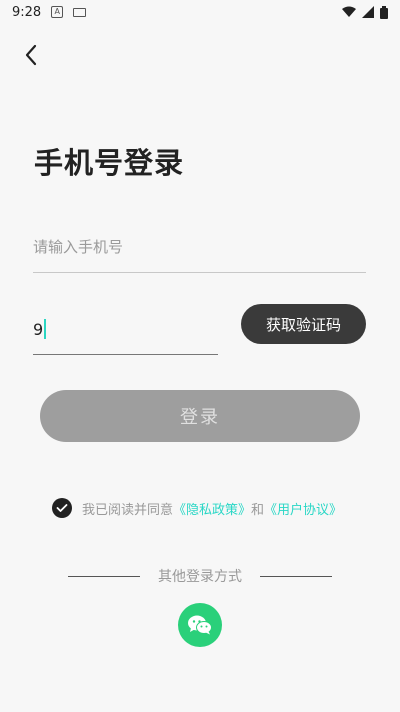  I want to click on status-right, so click(365, 12).